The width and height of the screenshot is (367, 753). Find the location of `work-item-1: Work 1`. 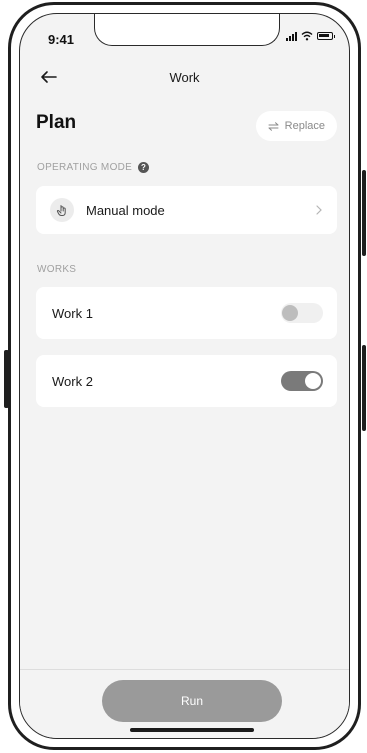

work-item-1: Work 1 is located at coordinates (186, 313).